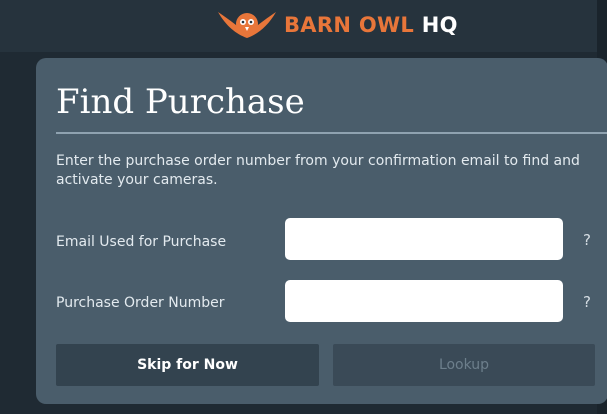 The image size is (607, 414). Describe the element at coordinates (331, 133) in the screenshot. I see `title-divider` at that location.